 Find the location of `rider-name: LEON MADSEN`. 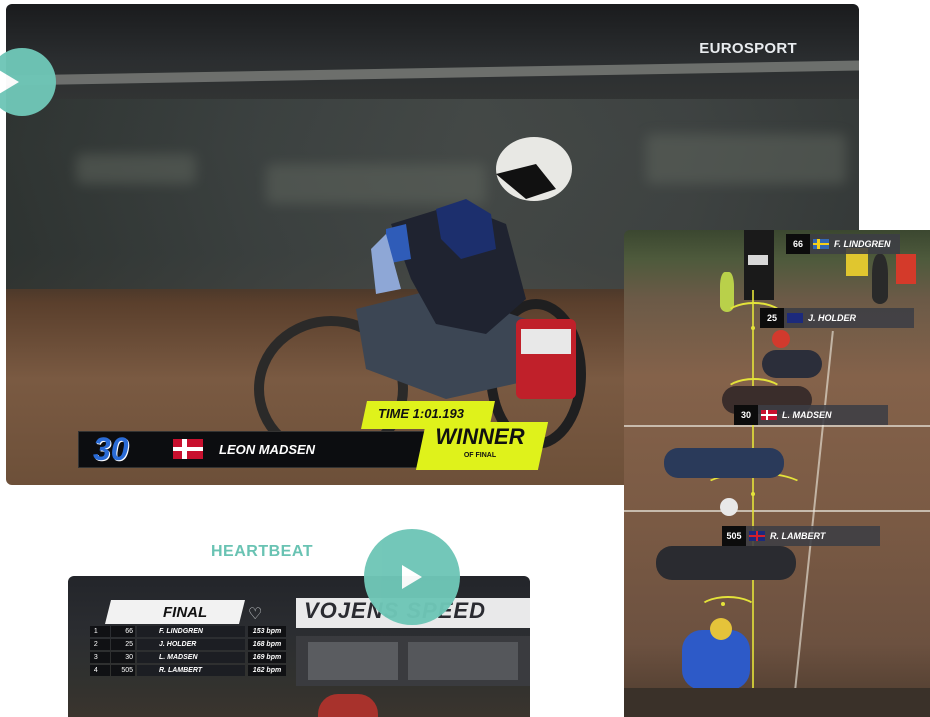

rider-name: LEON MADSEN is located at coordinates (267, 449).